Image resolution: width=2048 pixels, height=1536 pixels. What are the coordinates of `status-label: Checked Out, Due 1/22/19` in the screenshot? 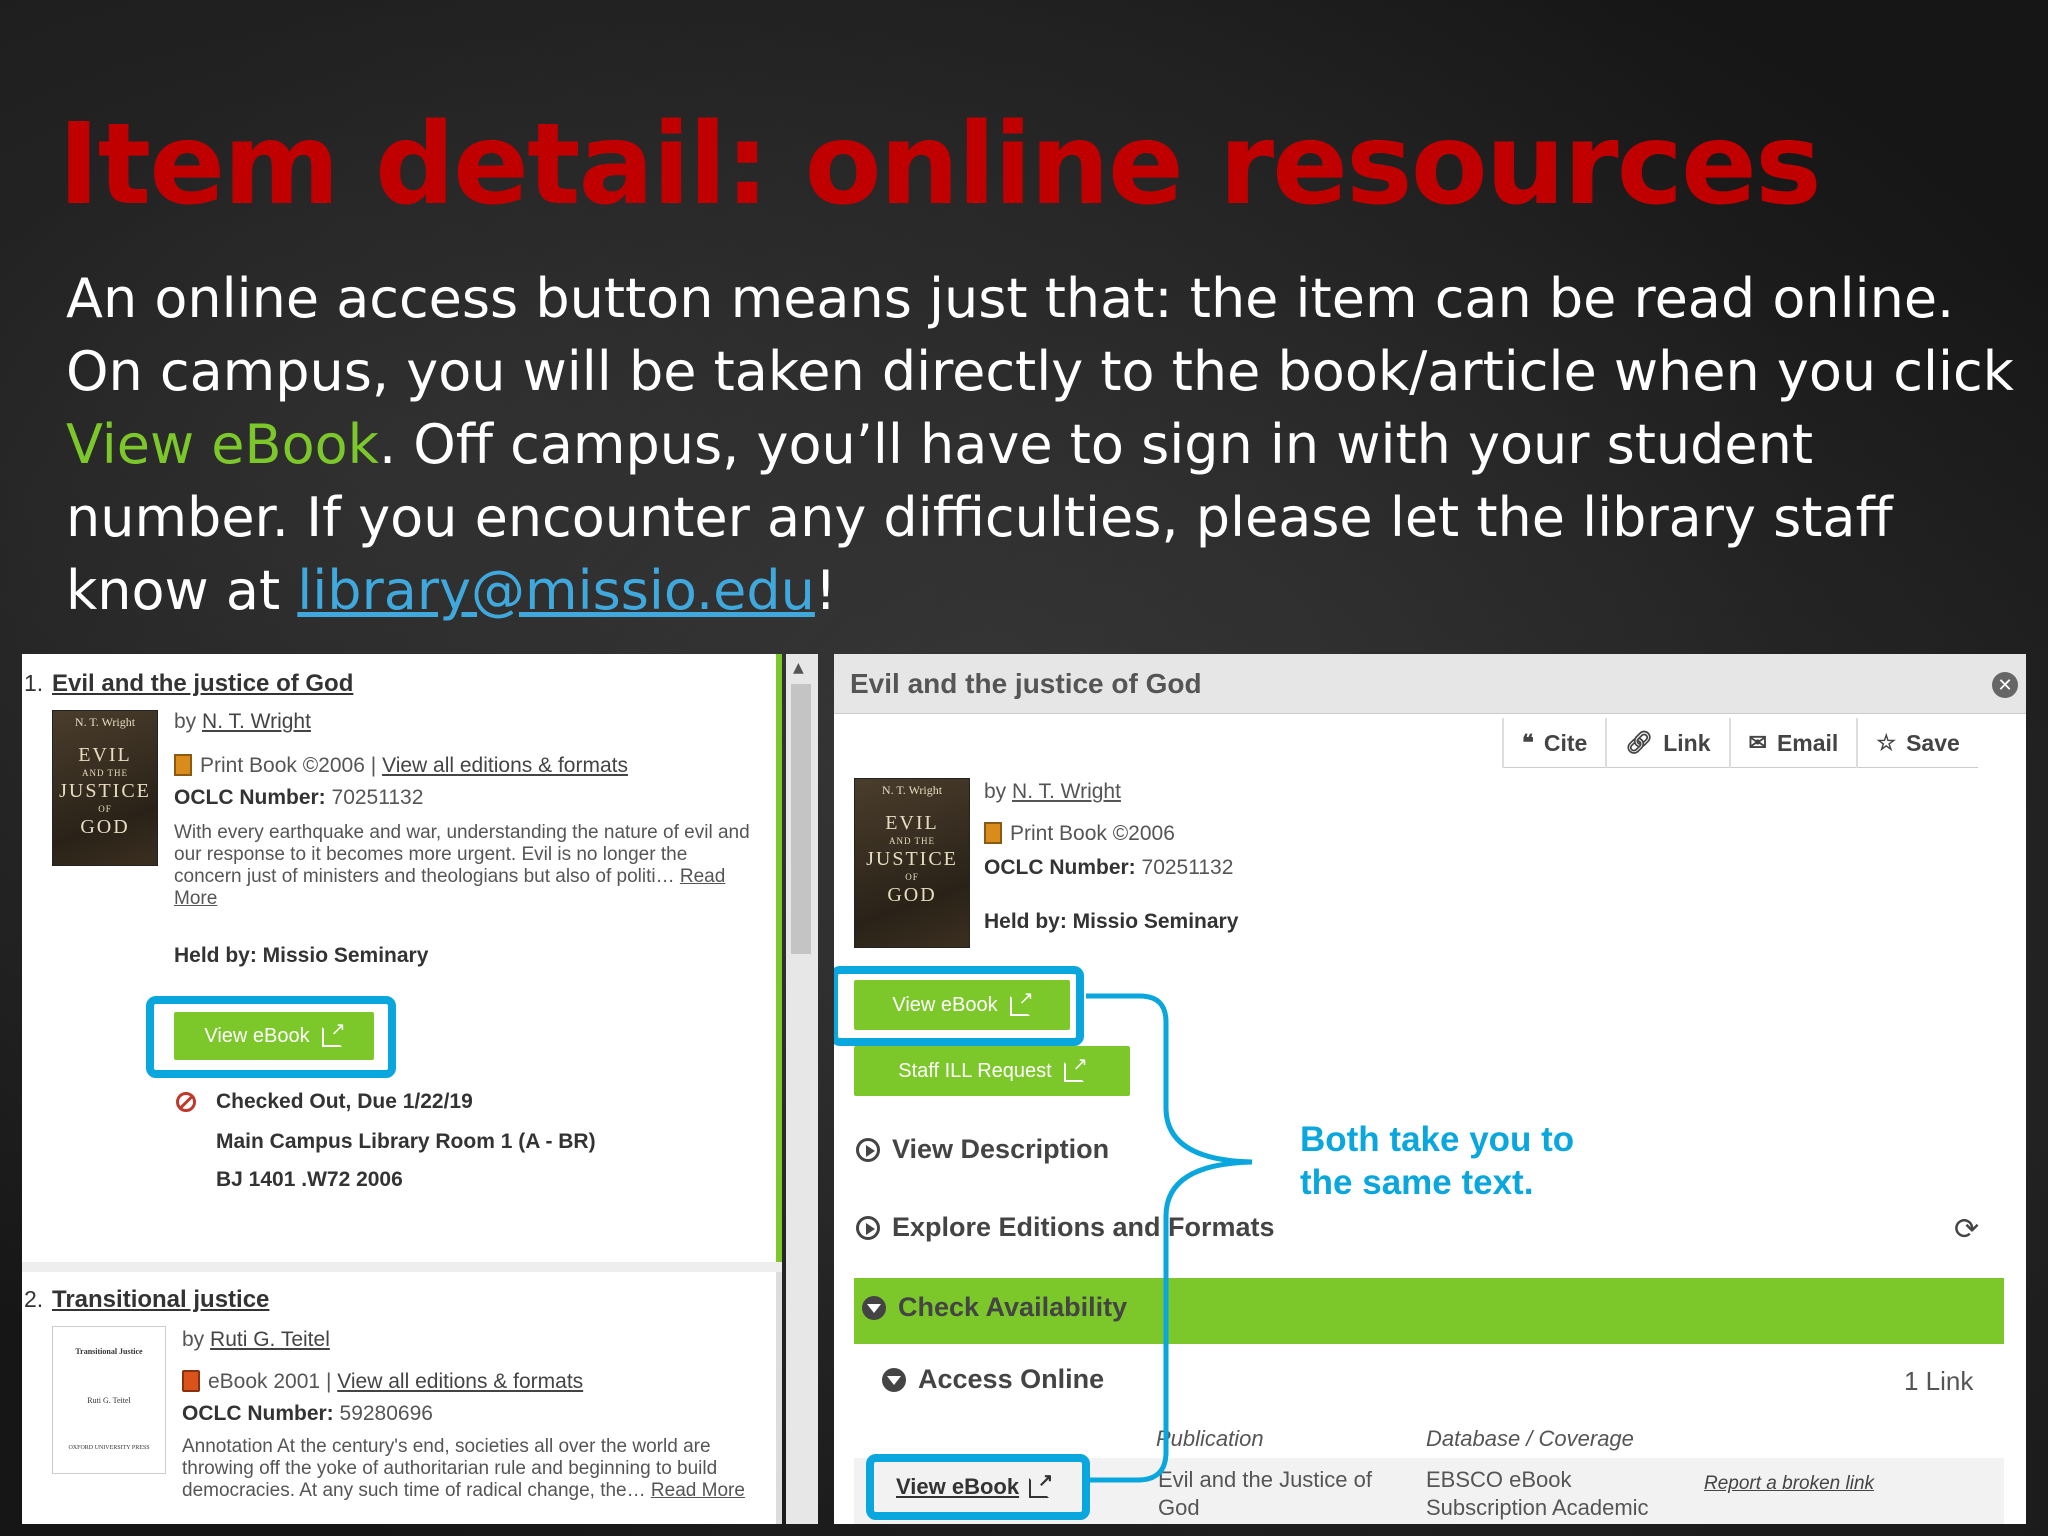 It's located at (344, 1101).